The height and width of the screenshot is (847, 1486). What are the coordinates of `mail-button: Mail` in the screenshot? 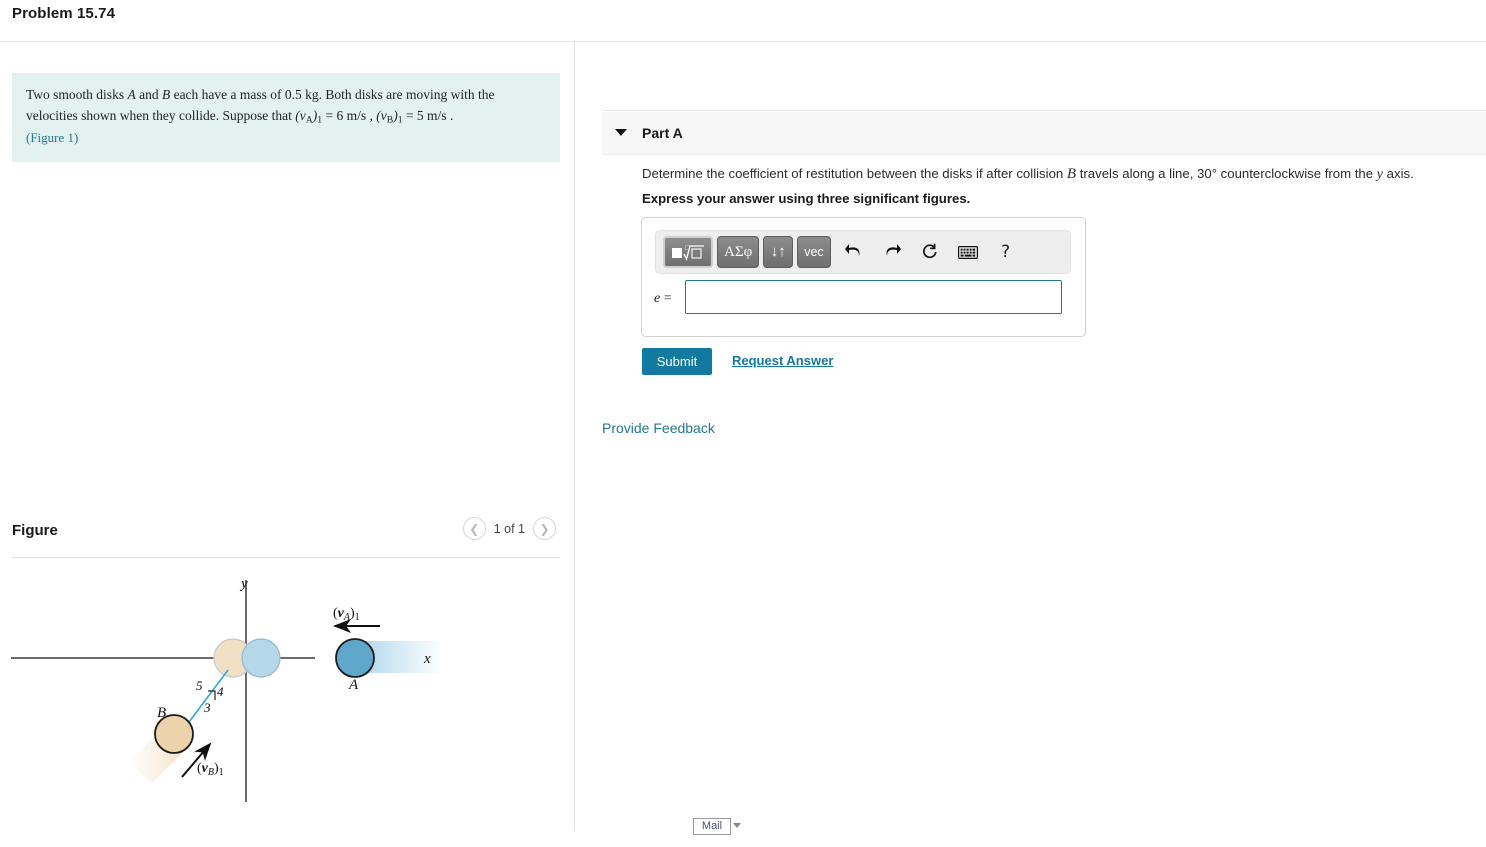 It's located at (712, 826).